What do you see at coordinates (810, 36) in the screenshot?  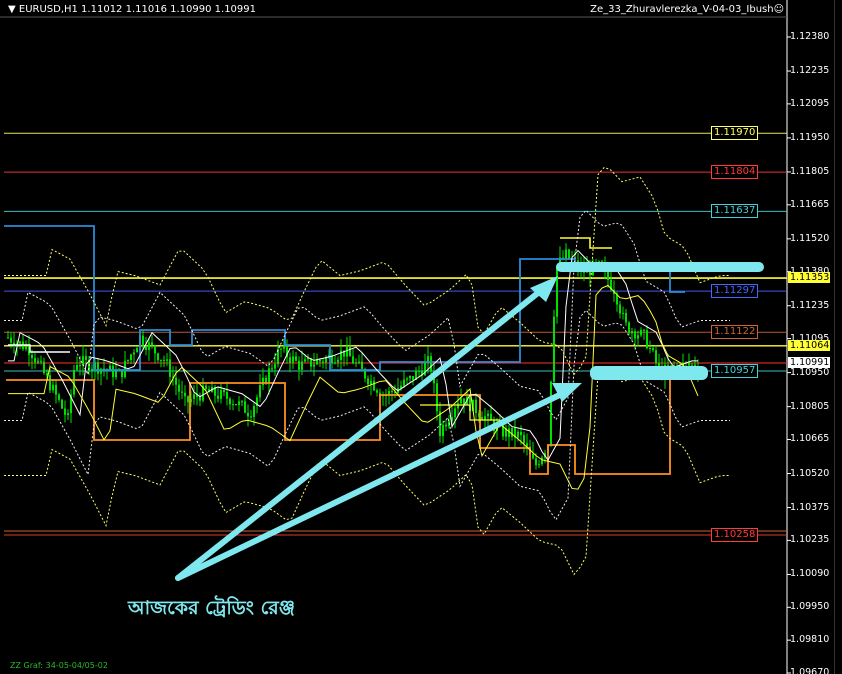 I see `price-axis-label: 1.12380` at bounding box center [810, 36].